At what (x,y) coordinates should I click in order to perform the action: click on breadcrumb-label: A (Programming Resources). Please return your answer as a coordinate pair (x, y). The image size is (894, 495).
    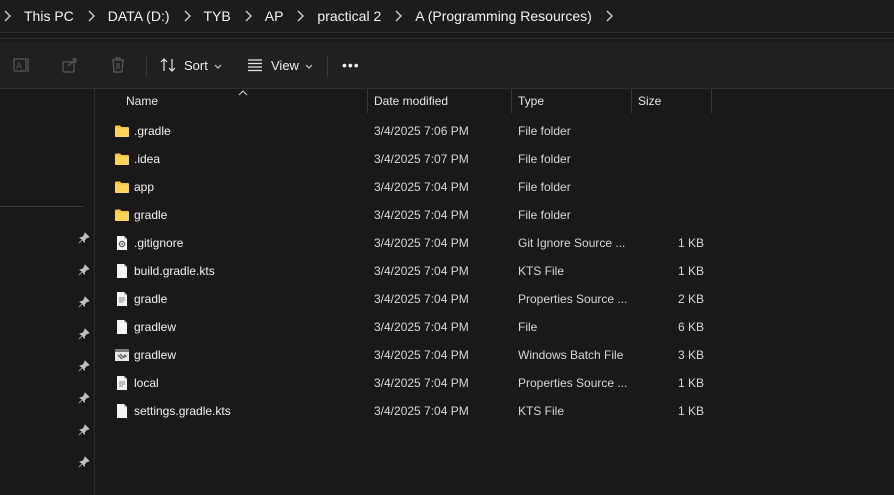
    Looking at the image, I should click on (503, 16).